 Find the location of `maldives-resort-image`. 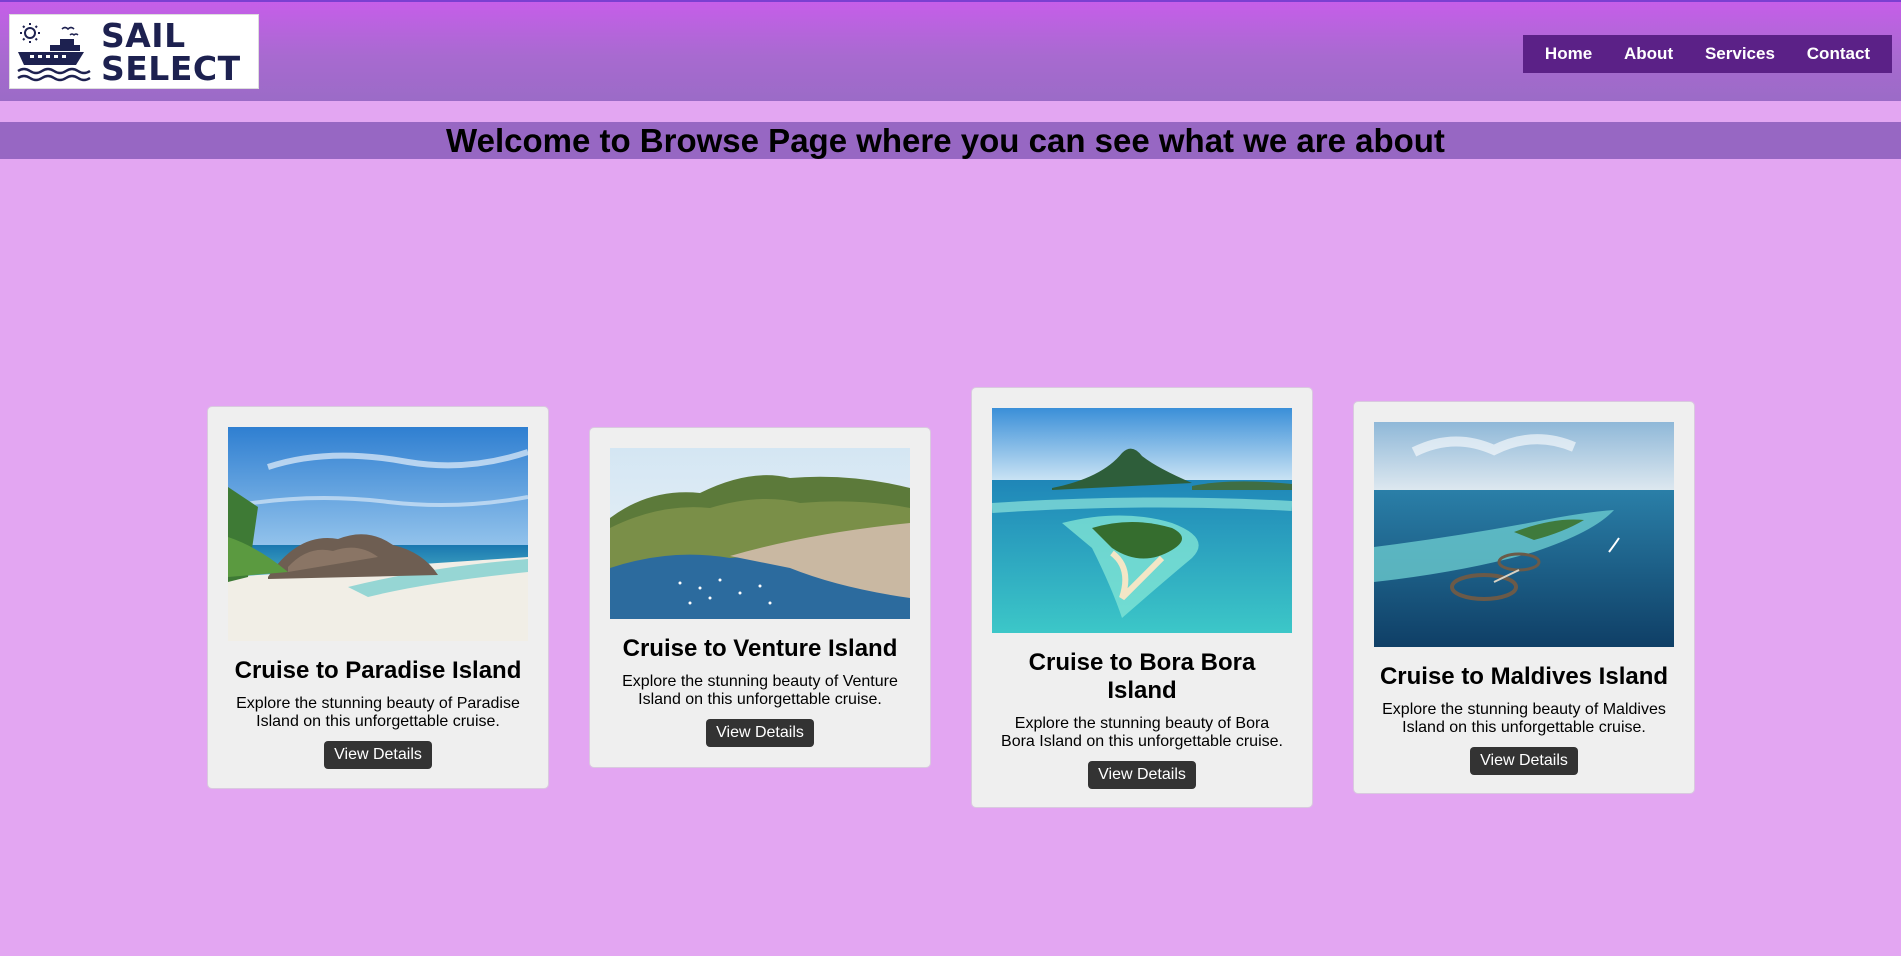

maldives-resort-image is located at coordinates (1524, 534).